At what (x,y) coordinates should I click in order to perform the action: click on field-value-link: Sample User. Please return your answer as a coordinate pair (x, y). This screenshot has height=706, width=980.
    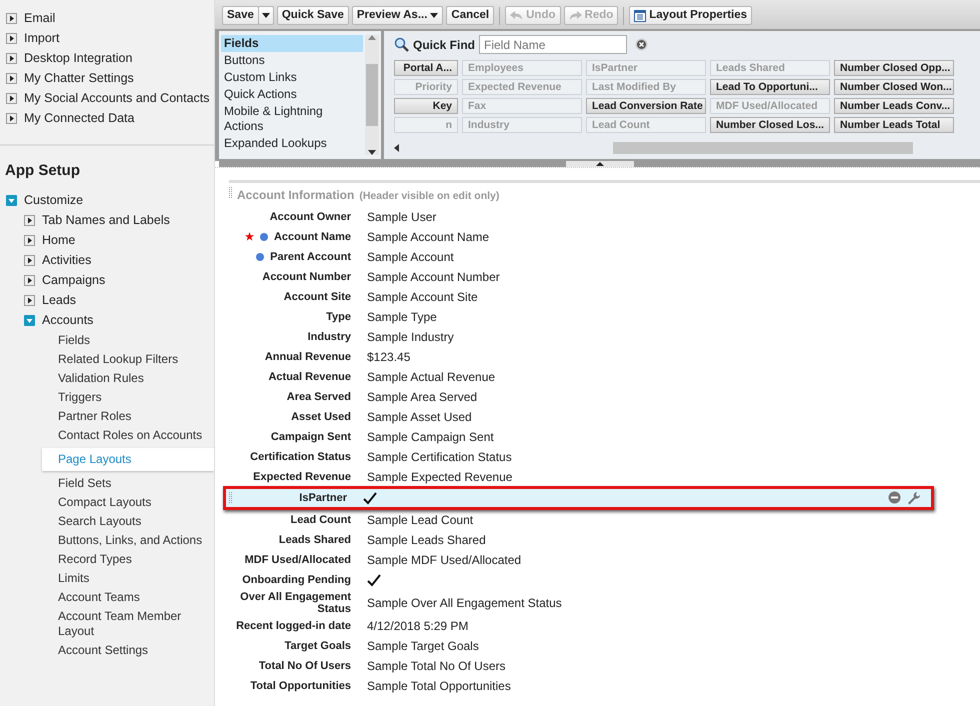
    Looking at the image, I should click on (401, 217).